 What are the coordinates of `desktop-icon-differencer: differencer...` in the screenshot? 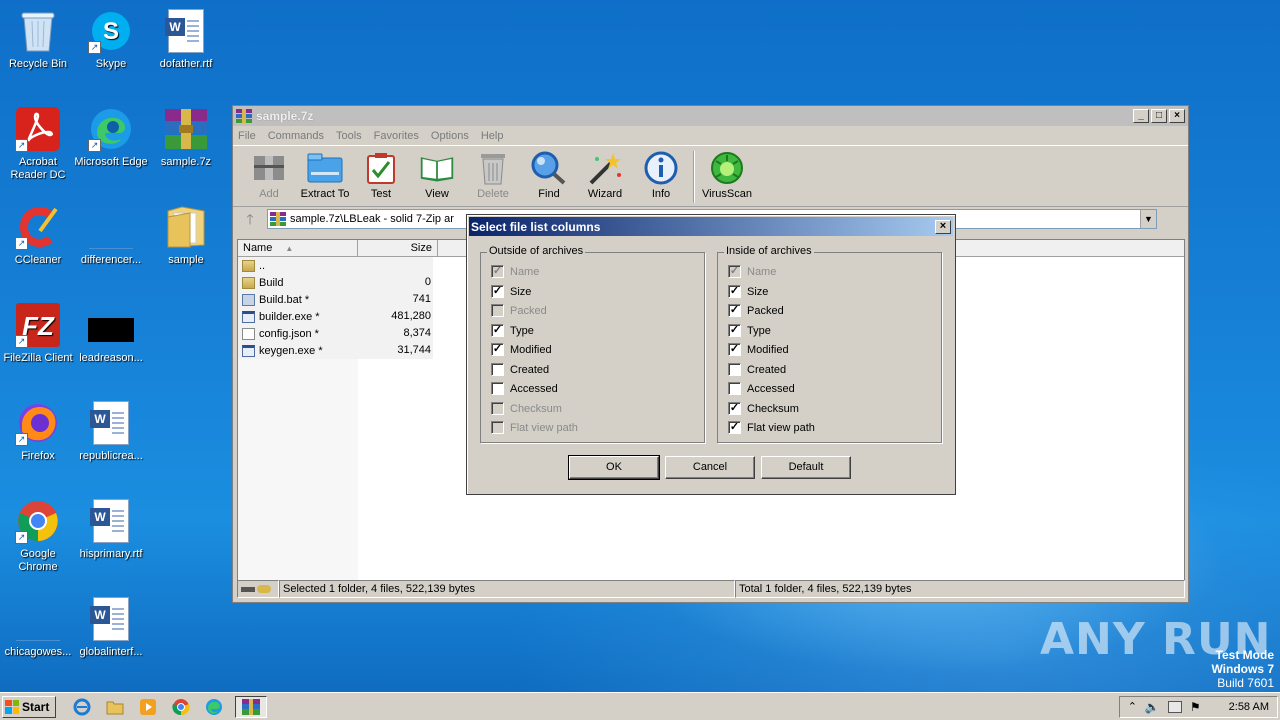 It's located at (111, 235).